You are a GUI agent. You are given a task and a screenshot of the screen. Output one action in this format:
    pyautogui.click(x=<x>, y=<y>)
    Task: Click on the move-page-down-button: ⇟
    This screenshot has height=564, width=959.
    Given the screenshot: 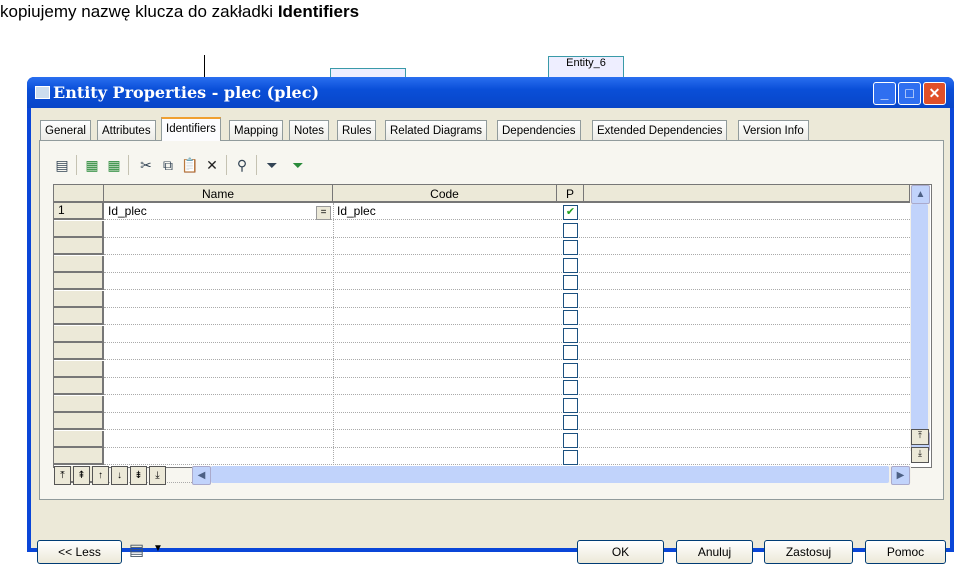 What is the action you would take?
    pyautogui.click(x=138, y=475)
    